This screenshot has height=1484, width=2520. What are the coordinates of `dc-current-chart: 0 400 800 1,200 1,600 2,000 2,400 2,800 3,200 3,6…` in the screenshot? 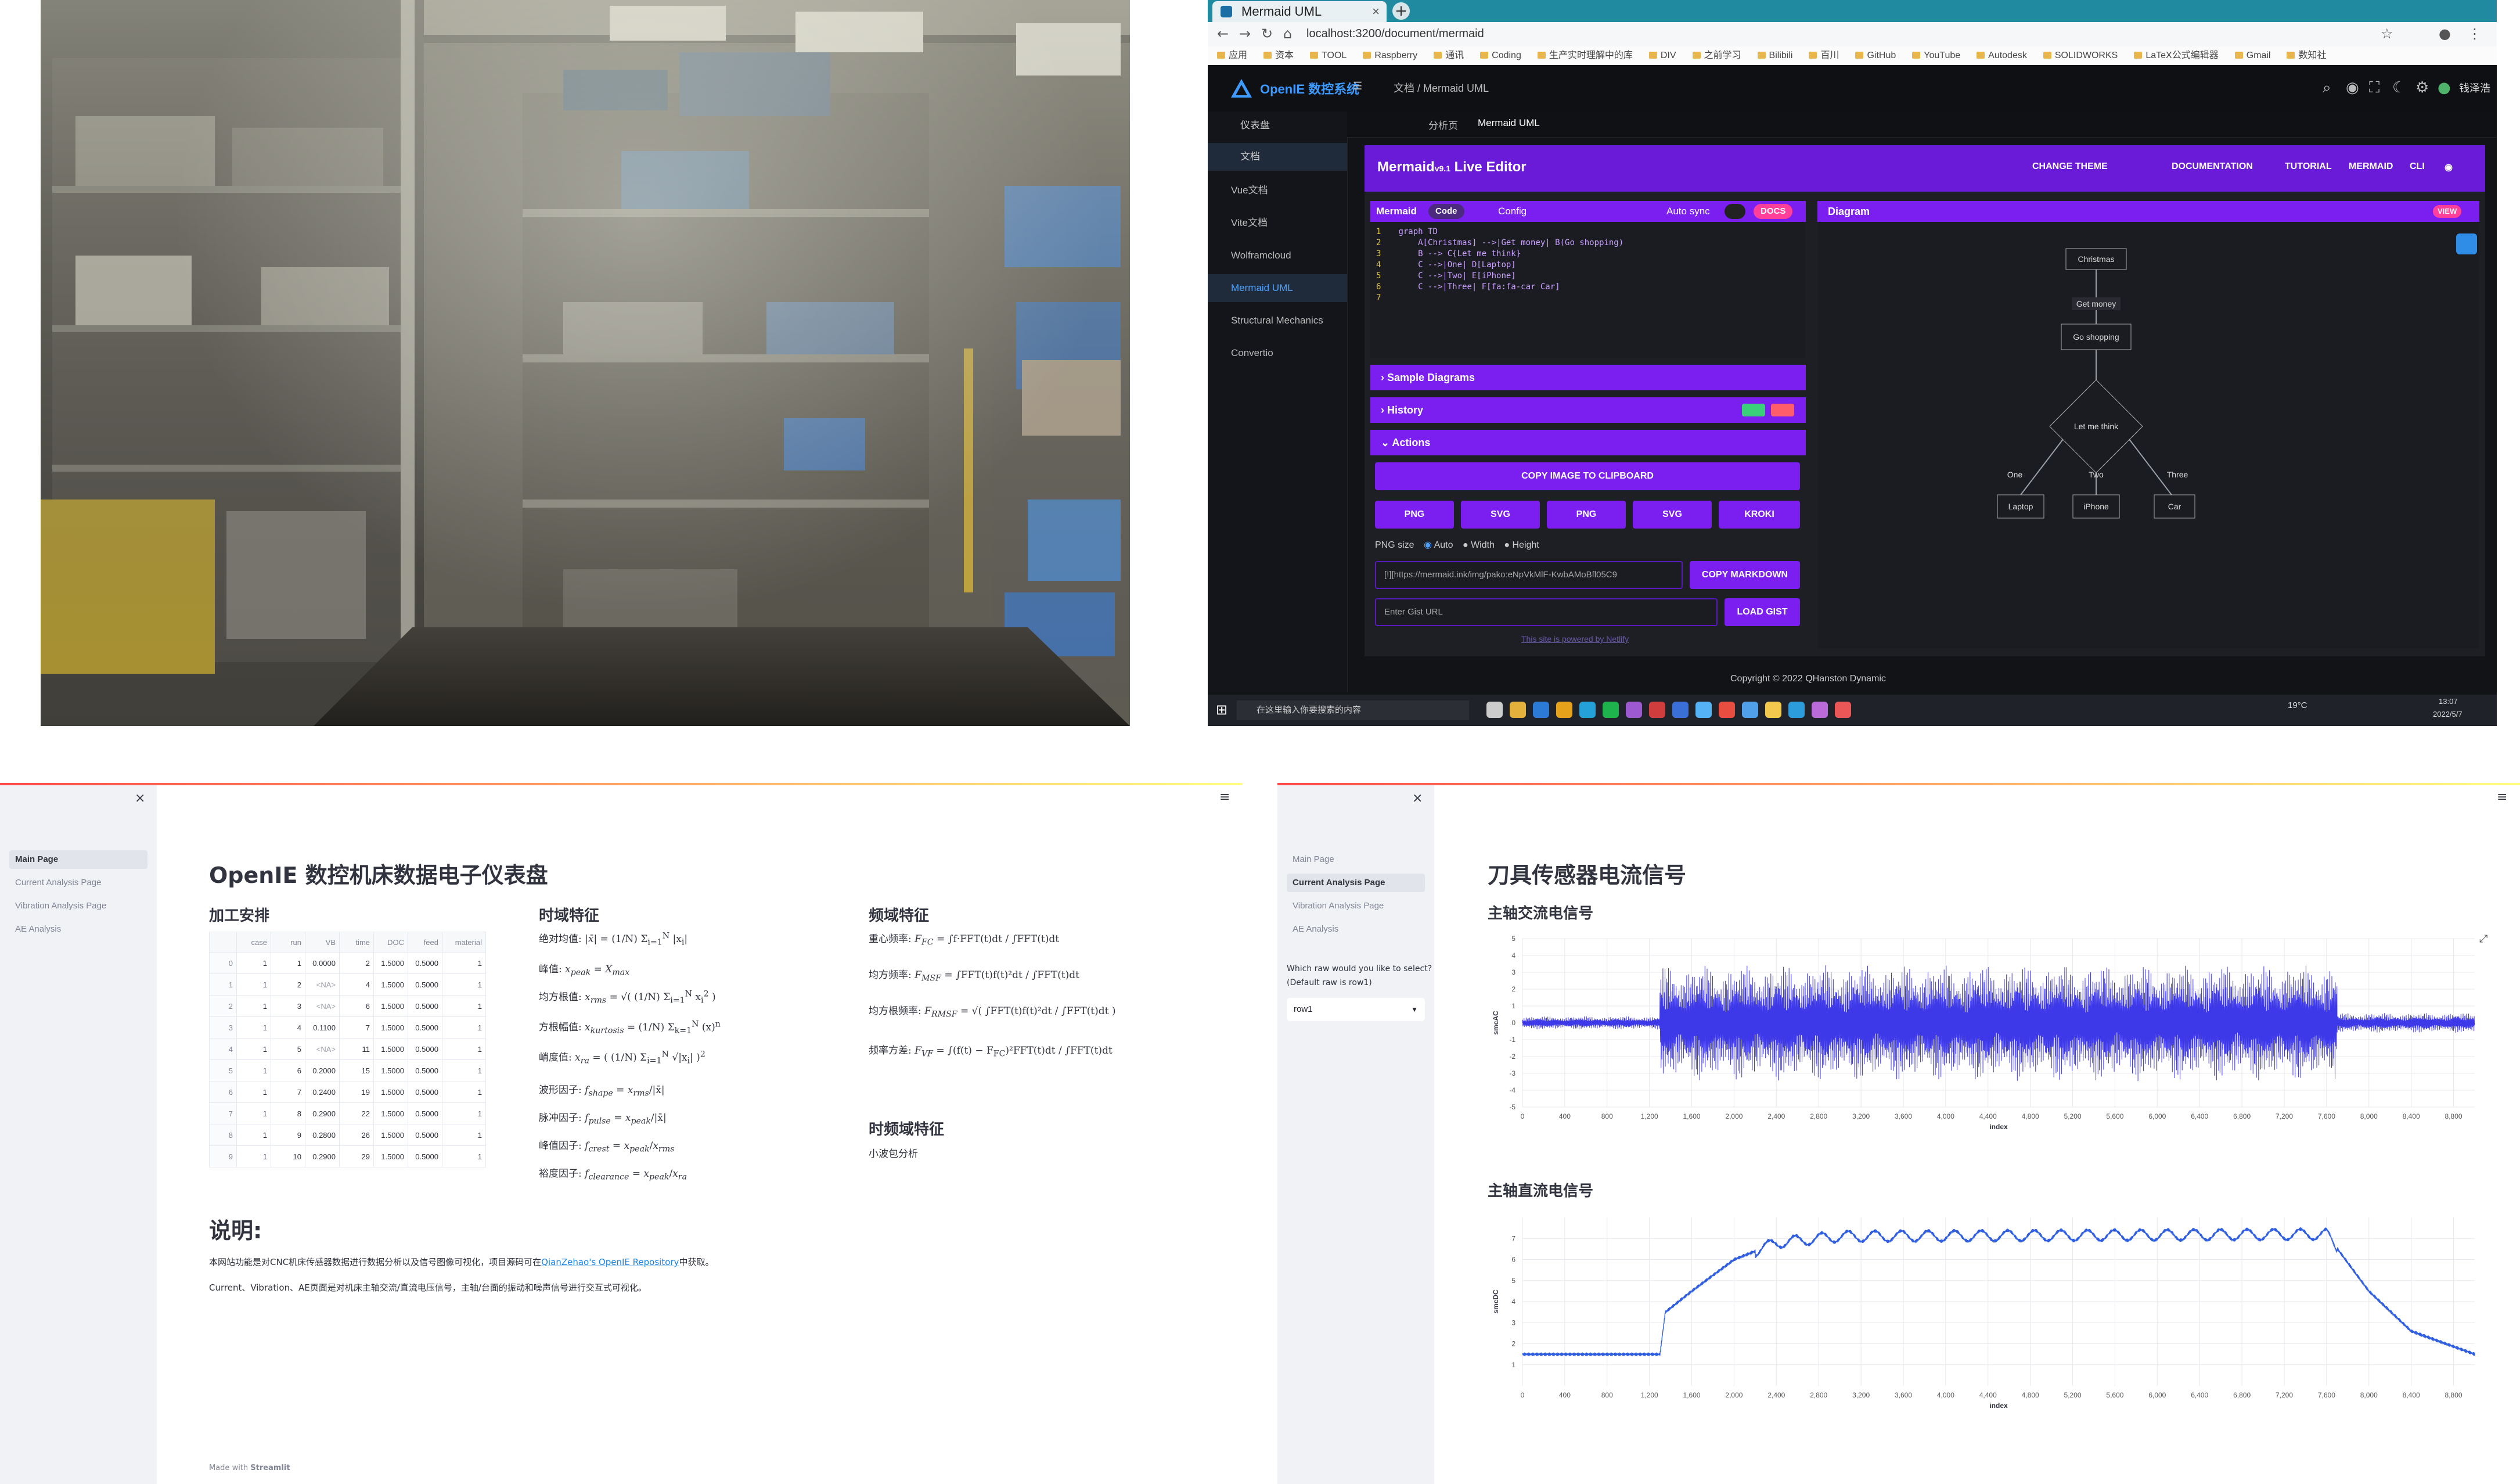 It's located at (1987, 1310).